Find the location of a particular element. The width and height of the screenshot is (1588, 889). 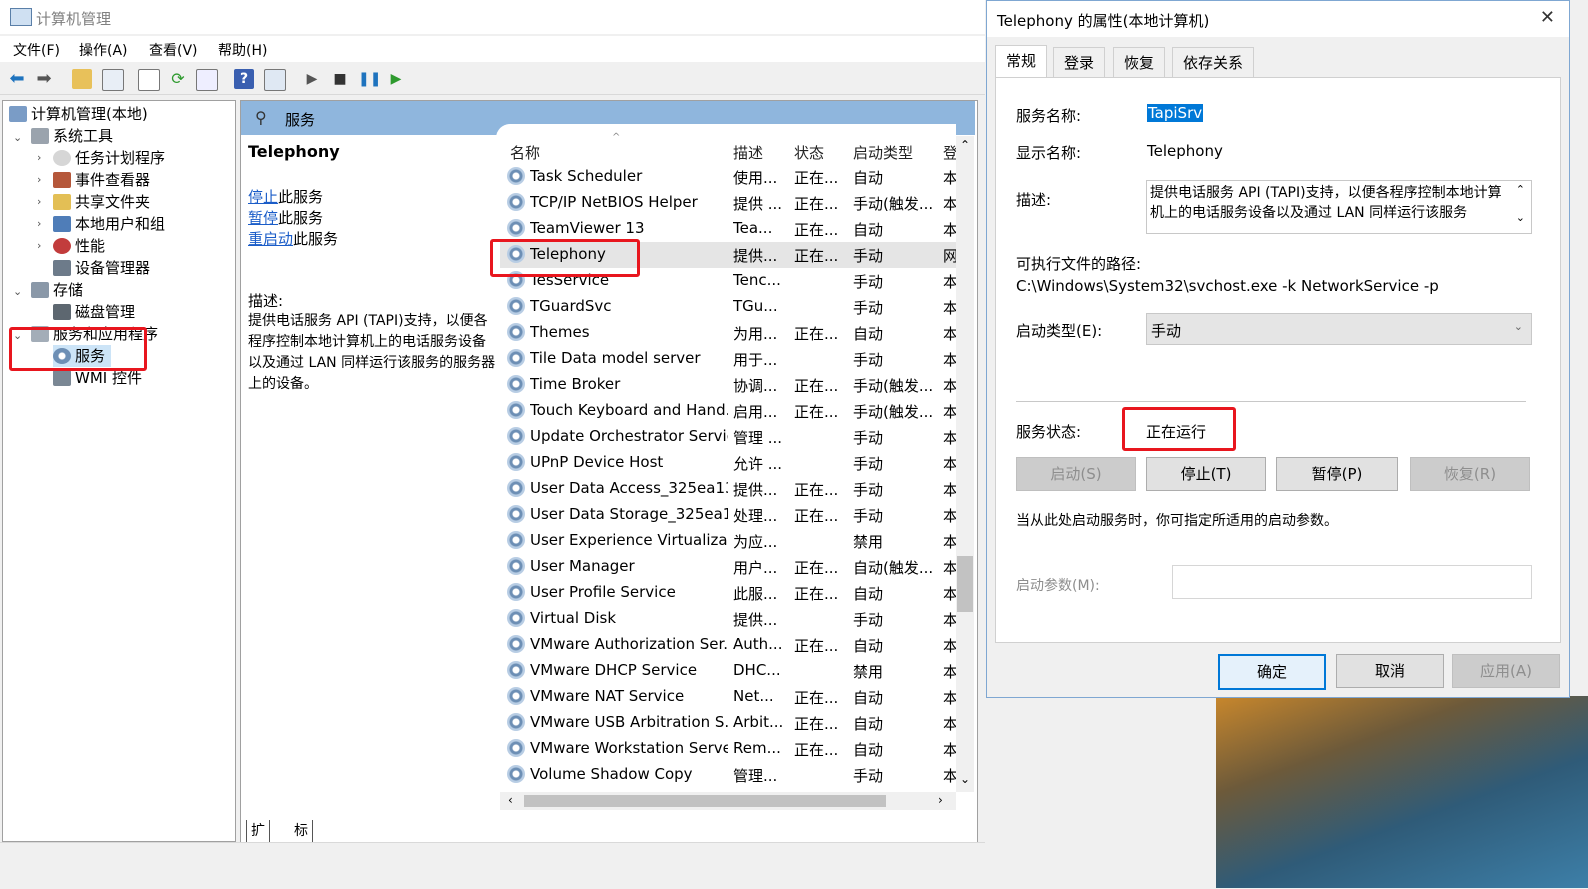

export-list-icon is located at coordinates (207, 80).